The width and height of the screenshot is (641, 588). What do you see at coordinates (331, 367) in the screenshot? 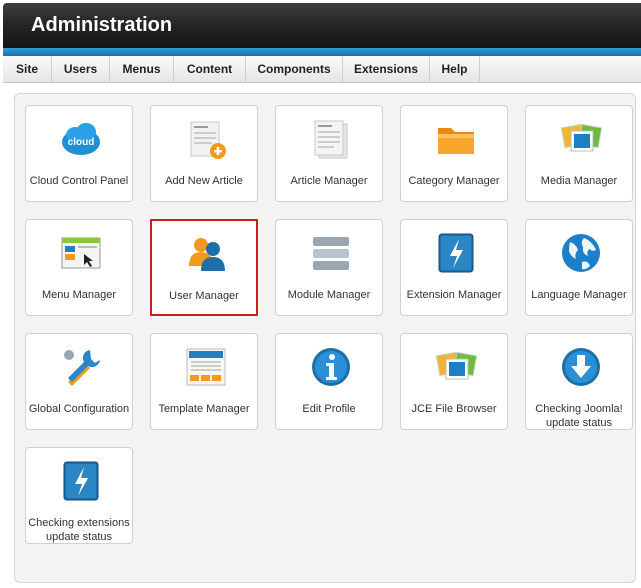
I see `info-icon` at bounding box center [331, 367].